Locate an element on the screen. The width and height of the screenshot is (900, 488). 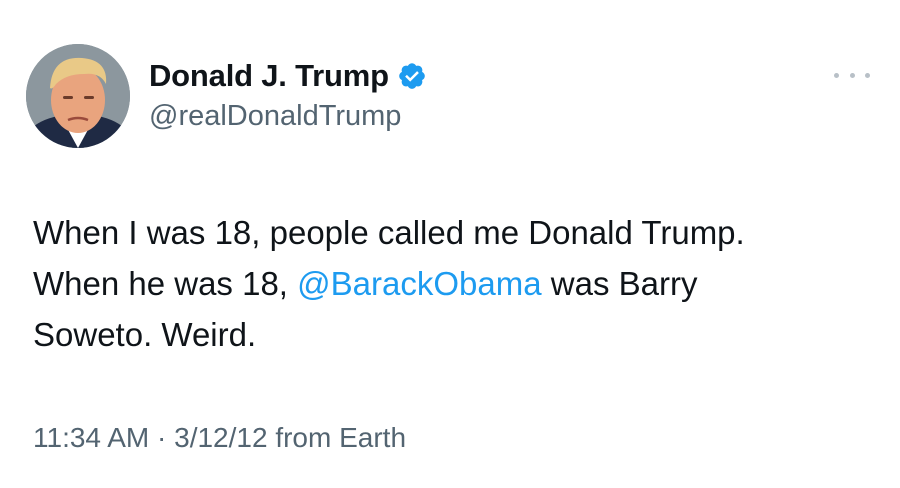
handle: @realDonaldTrump is located at coordinates (275, 116).